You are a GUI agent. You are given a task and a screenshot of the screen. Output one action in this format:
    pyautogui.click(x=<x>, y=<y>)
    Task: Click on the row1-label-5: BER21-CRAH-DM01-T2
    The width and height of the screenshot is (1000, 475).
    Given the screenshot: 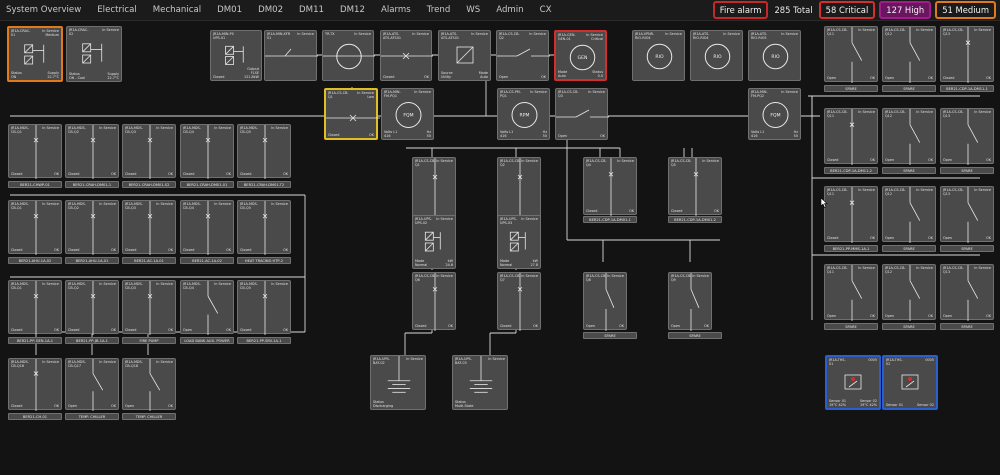 What is the action you would take?
    pyautogui.click(x=264, y=184)
    